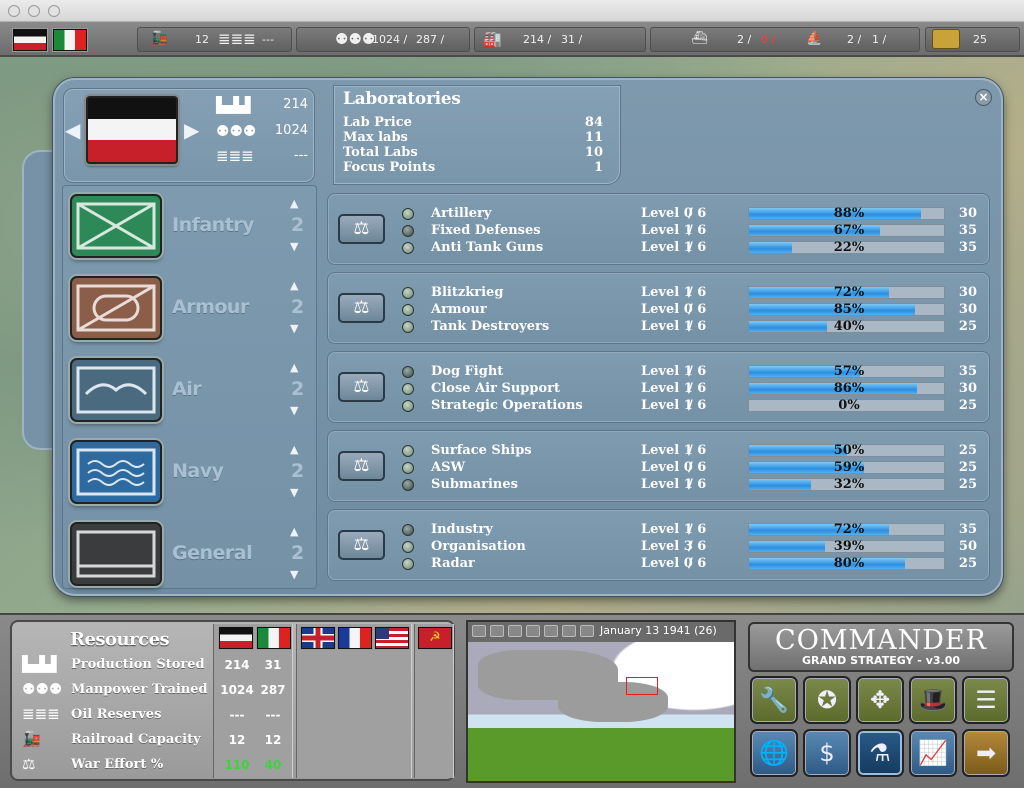  Describe the element at coordinates (30, 40) in the screenshot. I see `germany-flag-button` at that location.